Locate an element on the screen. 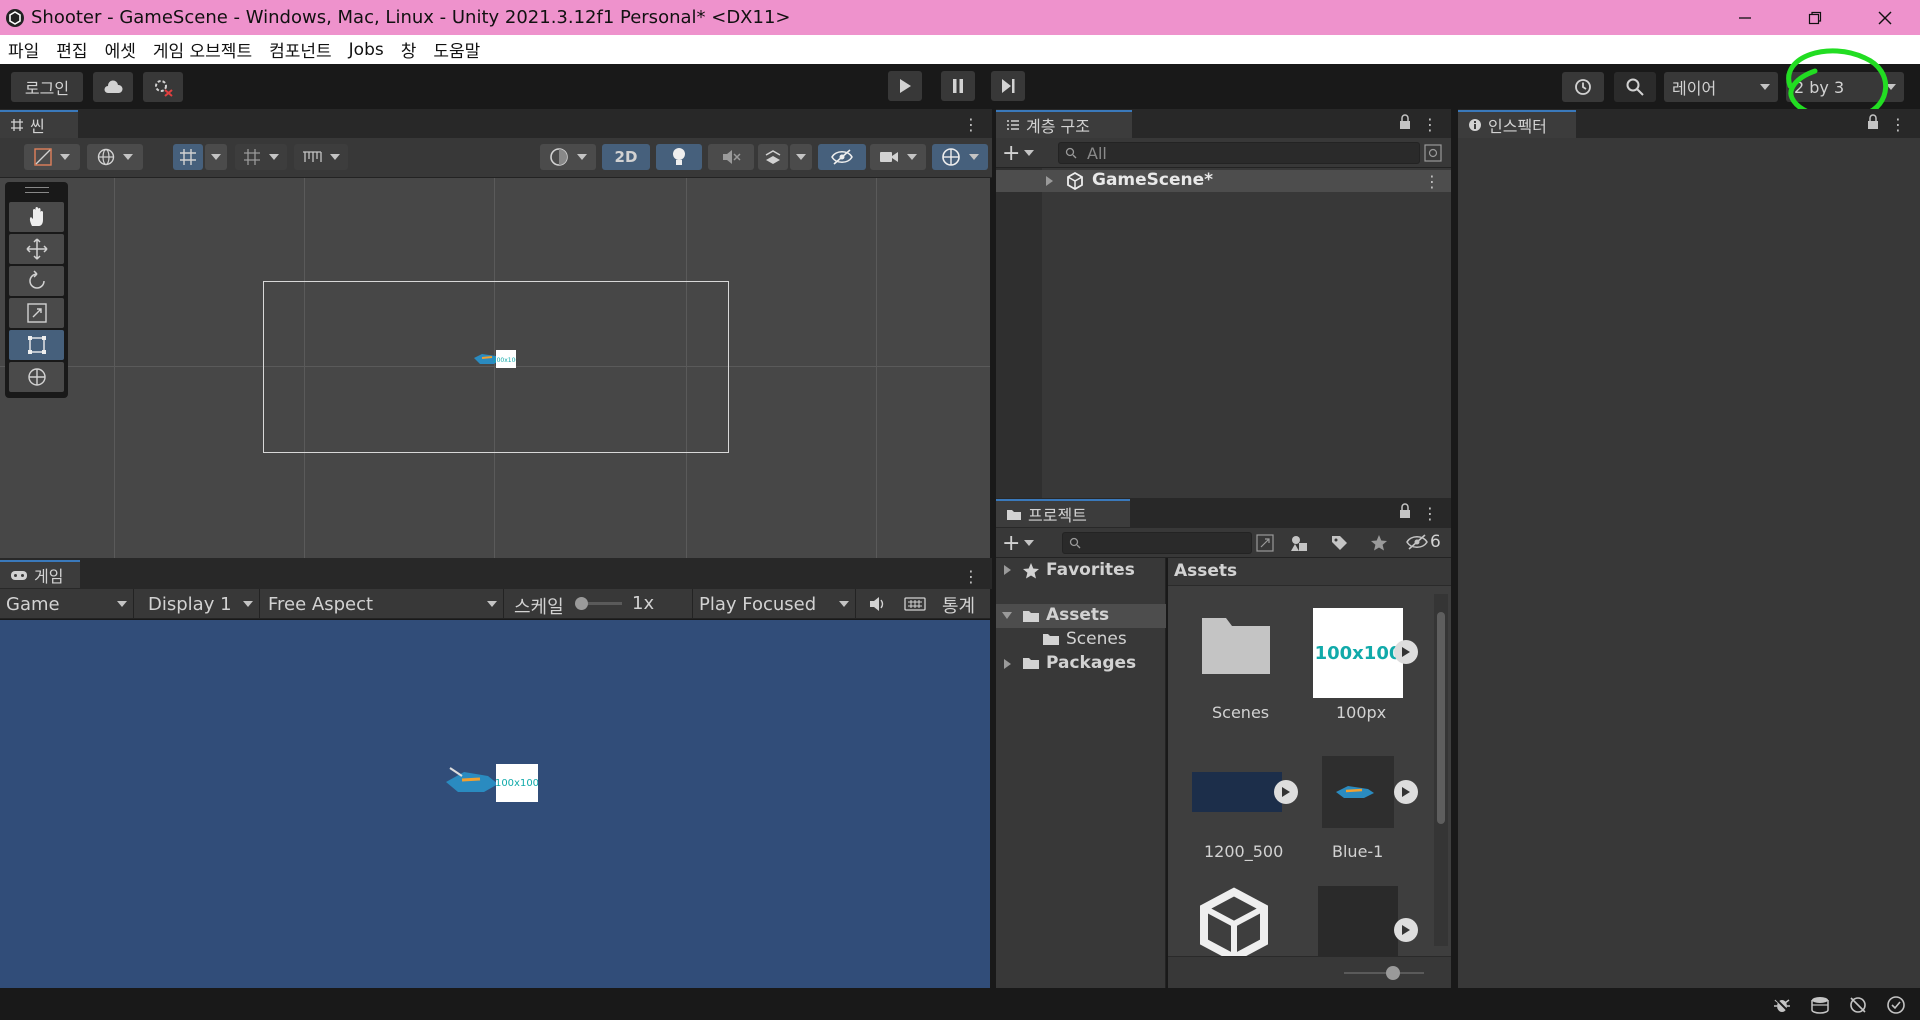  gizmos-button is located at coordinates (960, 157).